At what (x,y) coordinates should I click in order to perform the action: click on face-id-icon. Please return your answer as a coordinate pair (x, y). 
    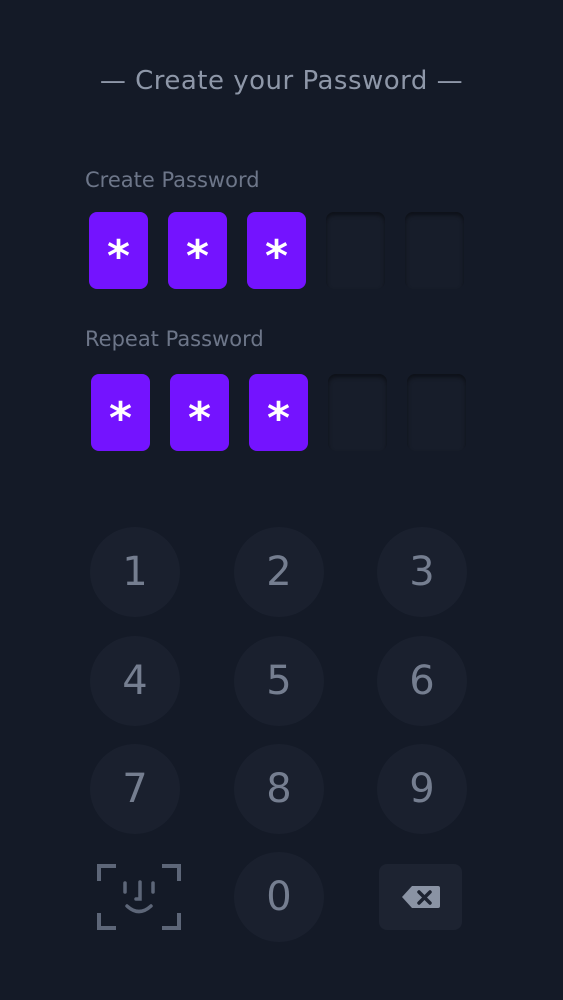
    Looking at the image, I should click on (139, 897).